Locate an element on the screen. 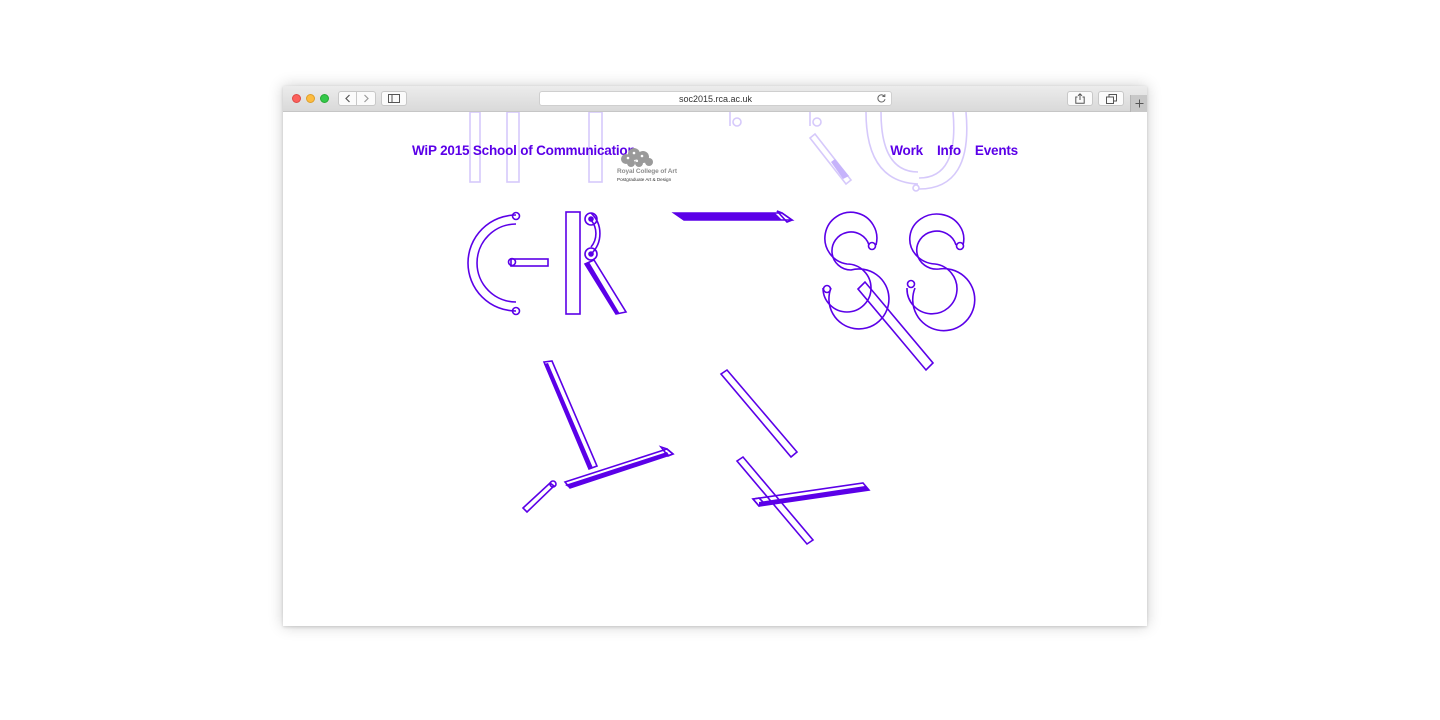  back-button is located at coordinates (347, 98).